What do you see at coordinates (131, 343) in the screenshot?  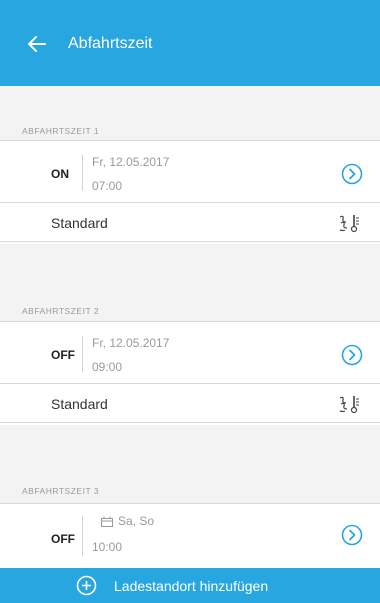 I see `departure-2-date: Fr, 12.05.2017` at bounding box center [131, 343].